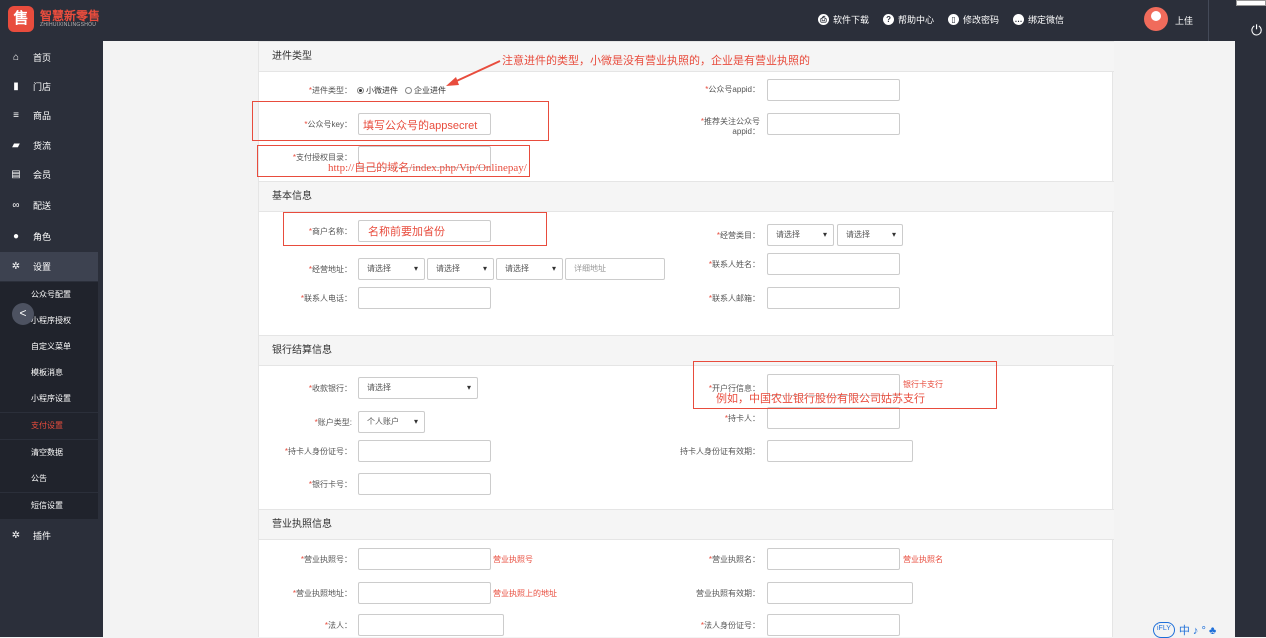 The image size is (1266, 638). What do you see at coordinates (734, 264) in the screenshot?
I see `contact-name-label: *联系人姓名：` at bounding box center [734, 264].